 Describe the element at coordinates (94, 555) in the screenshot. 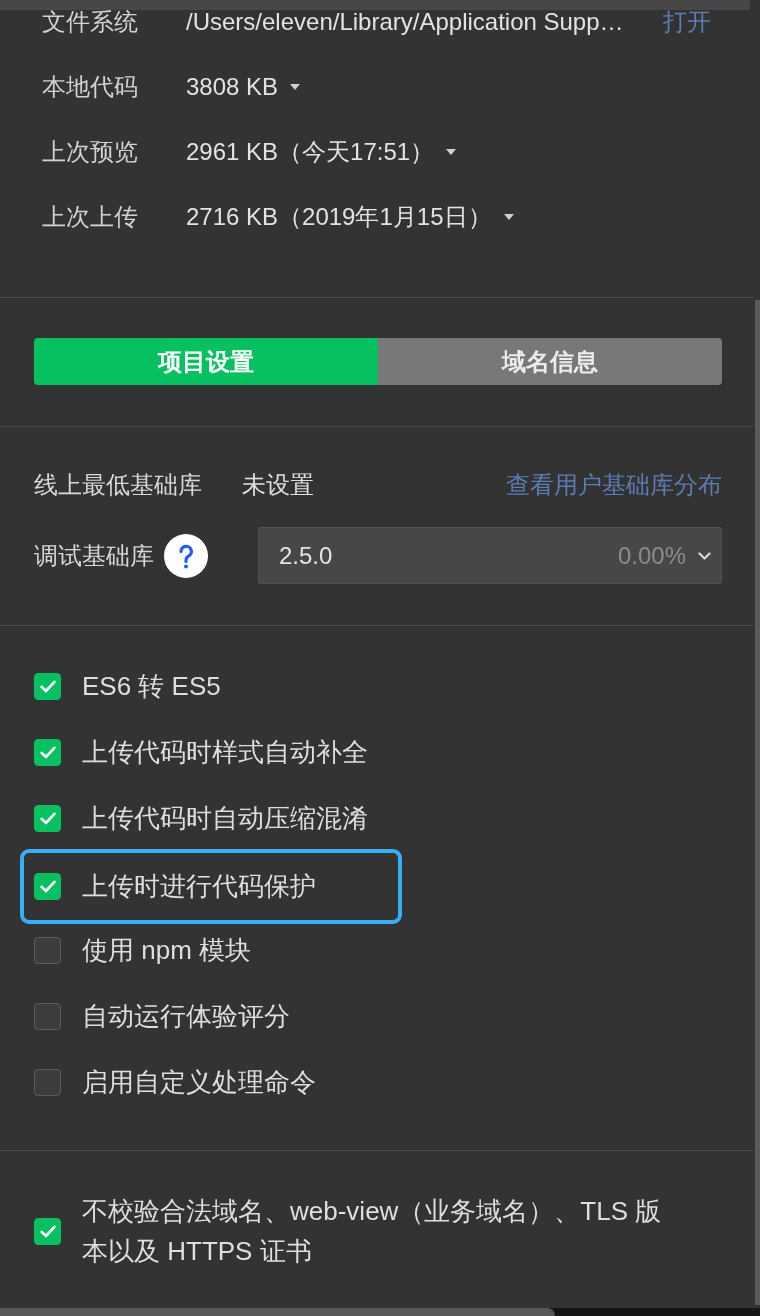

I see `field-label: 调试基础库` at that location.